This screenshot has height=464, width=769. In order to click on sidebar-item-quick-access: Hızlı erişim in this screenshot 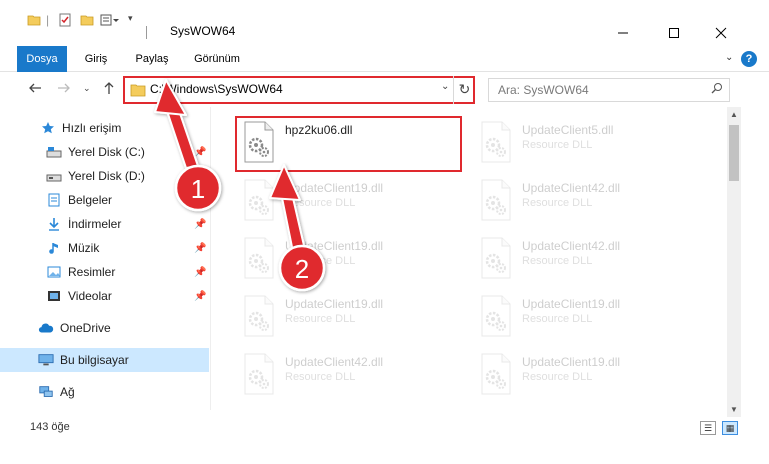, I will do `click(104, 128)`.